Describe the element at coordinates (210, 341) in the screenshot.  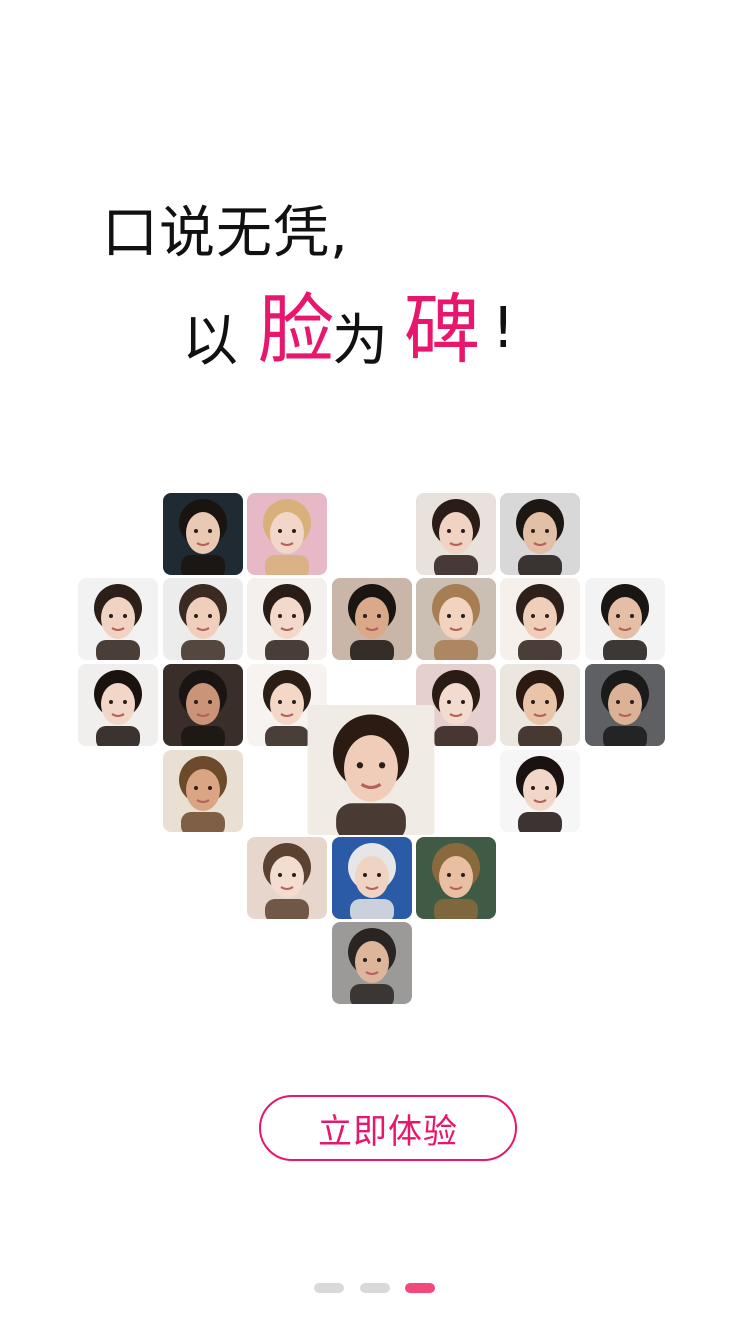
I see `headline-word-yi: 以` at that location.